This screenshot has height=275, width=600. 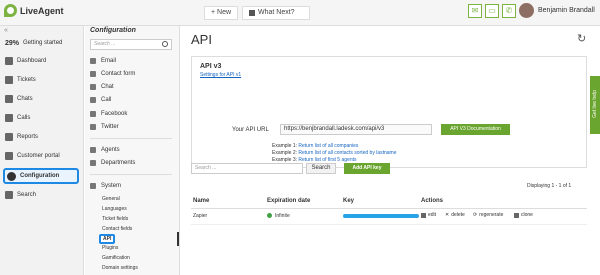 I want to click on dashboard-icon, so click(x=9, y=61).